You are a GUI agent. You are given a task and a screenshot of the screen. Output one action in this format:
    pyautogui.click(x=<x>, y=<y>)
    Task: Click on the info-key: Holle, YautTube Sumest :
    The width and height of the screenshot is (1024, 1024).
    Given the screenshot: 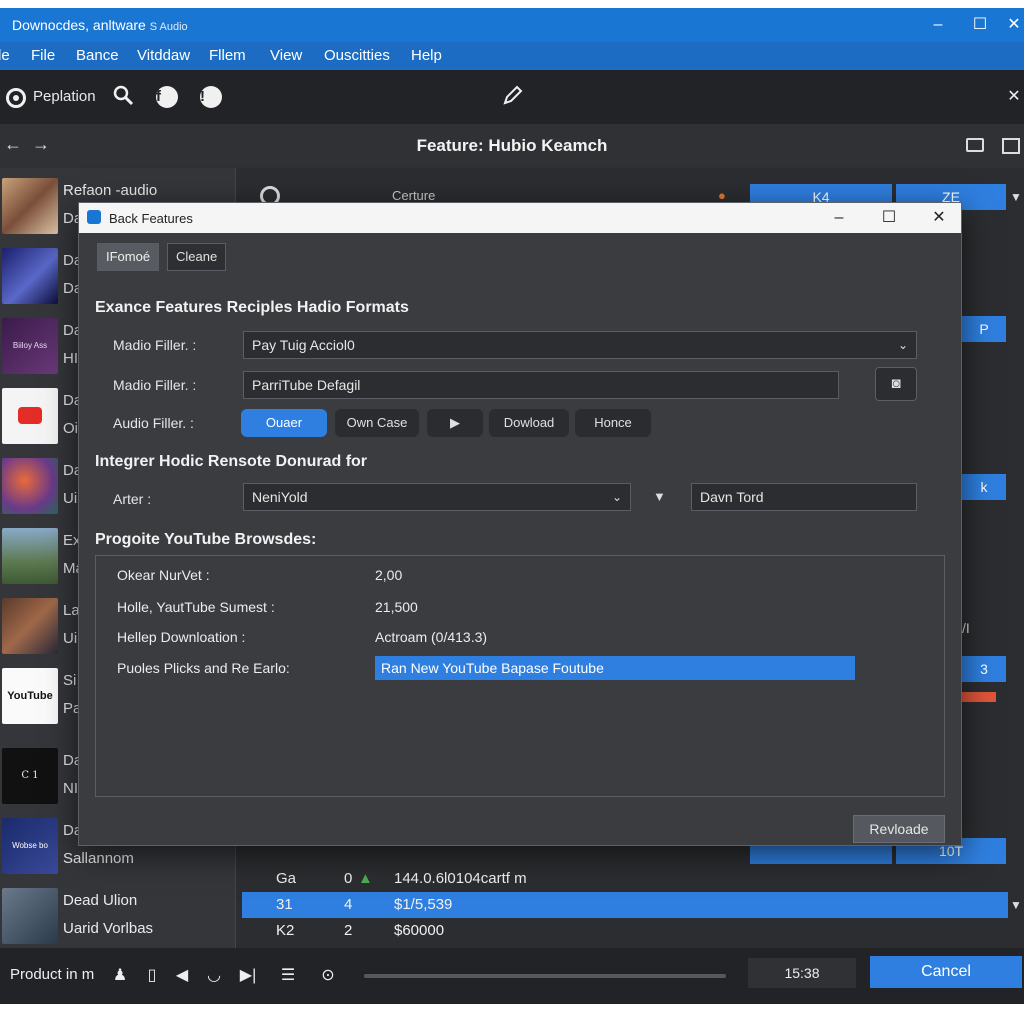 What is the action you would take?
    pyautogui.click(x=196, y=607)
    